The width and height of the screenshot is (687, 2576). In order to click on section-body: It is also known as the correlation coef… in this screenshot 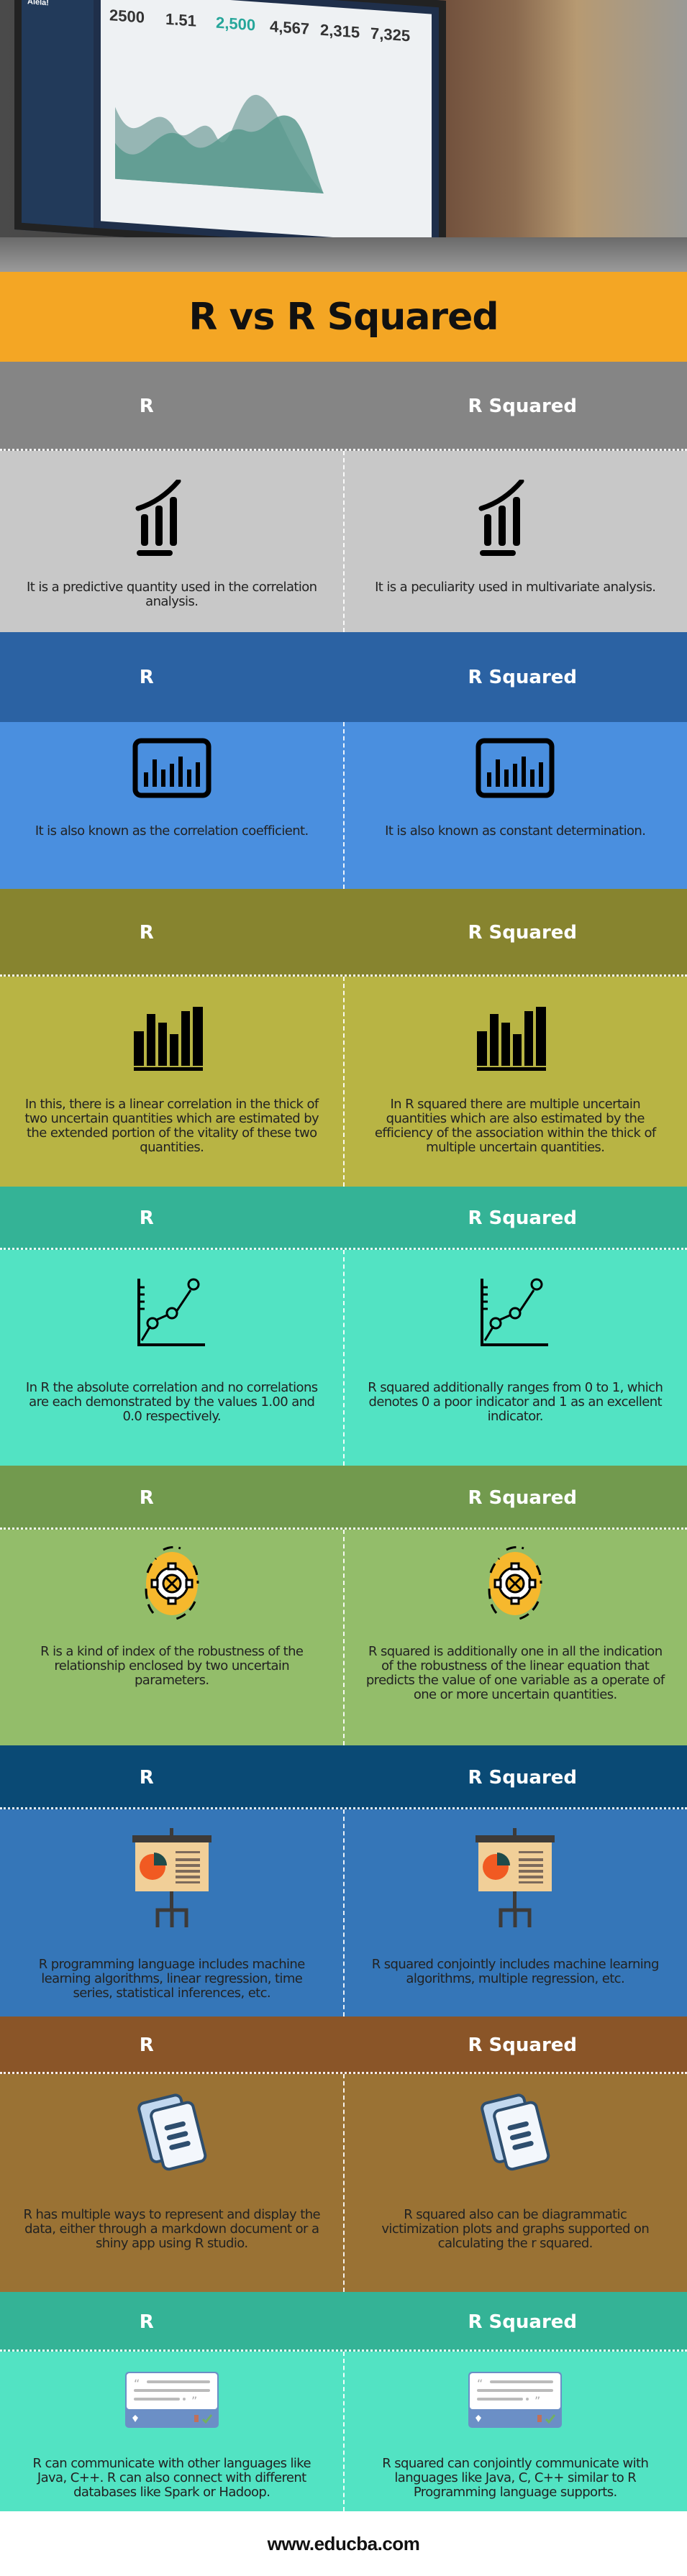, I will do `click(343, 805)`.